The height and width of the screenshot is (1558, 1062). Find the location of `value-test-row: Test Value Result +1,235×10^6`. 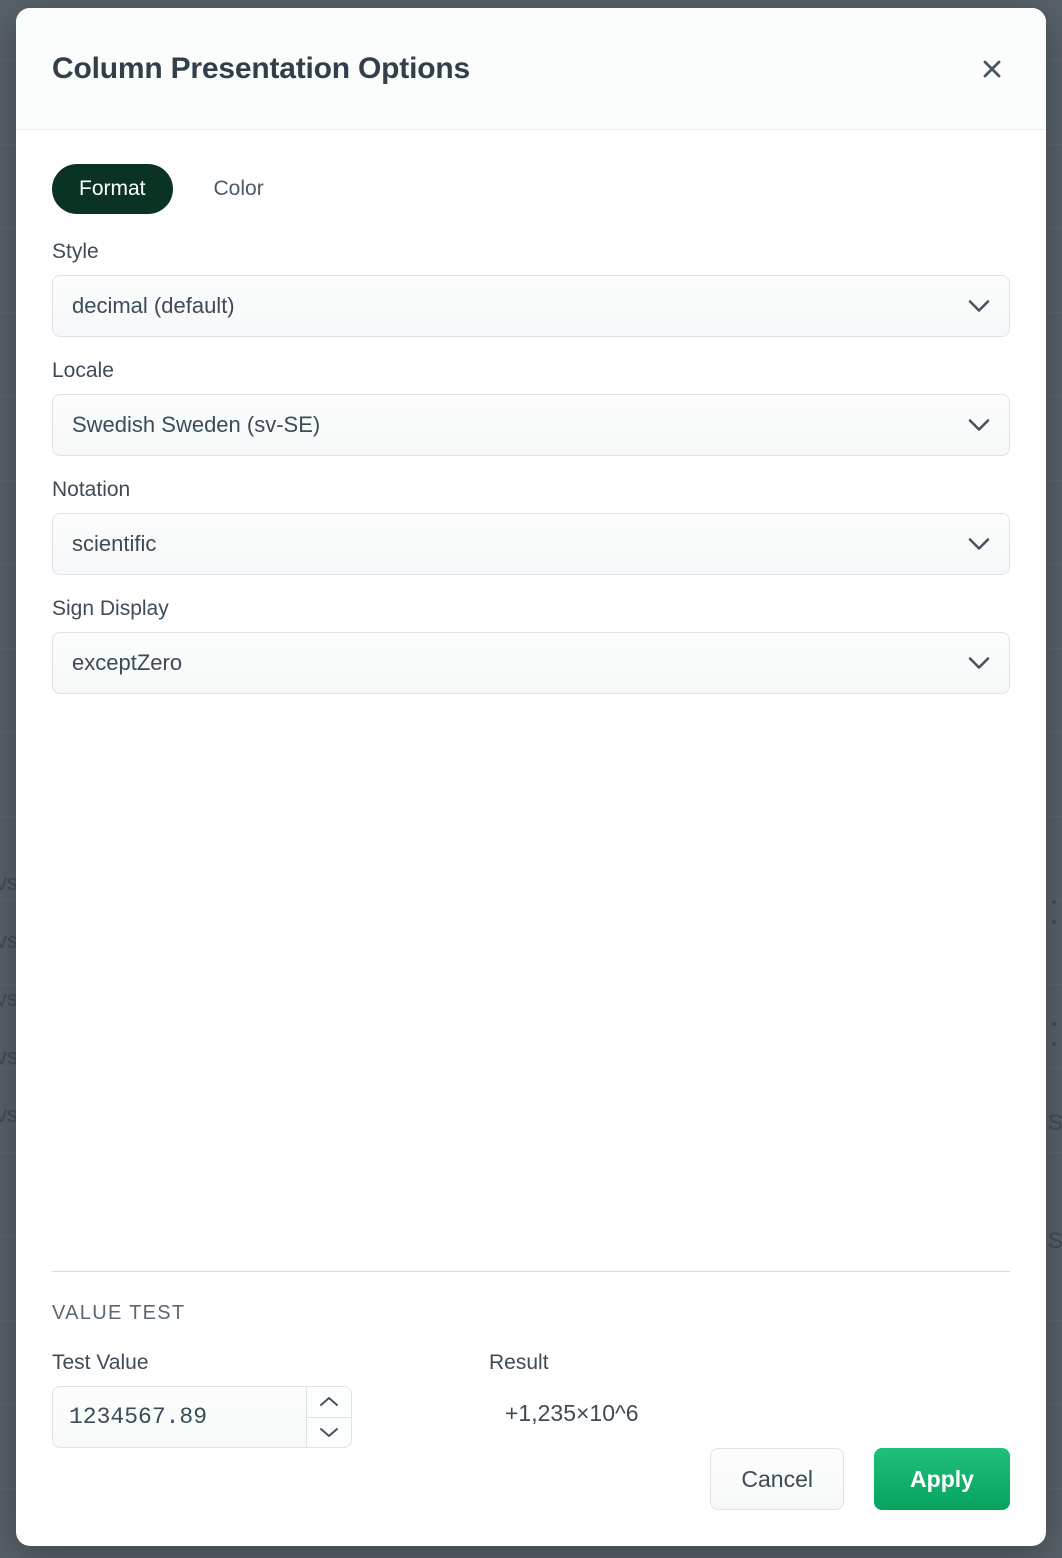

value-test-row: Test Value Result +1,235×10^6 is located at coordinates (531, 1399).